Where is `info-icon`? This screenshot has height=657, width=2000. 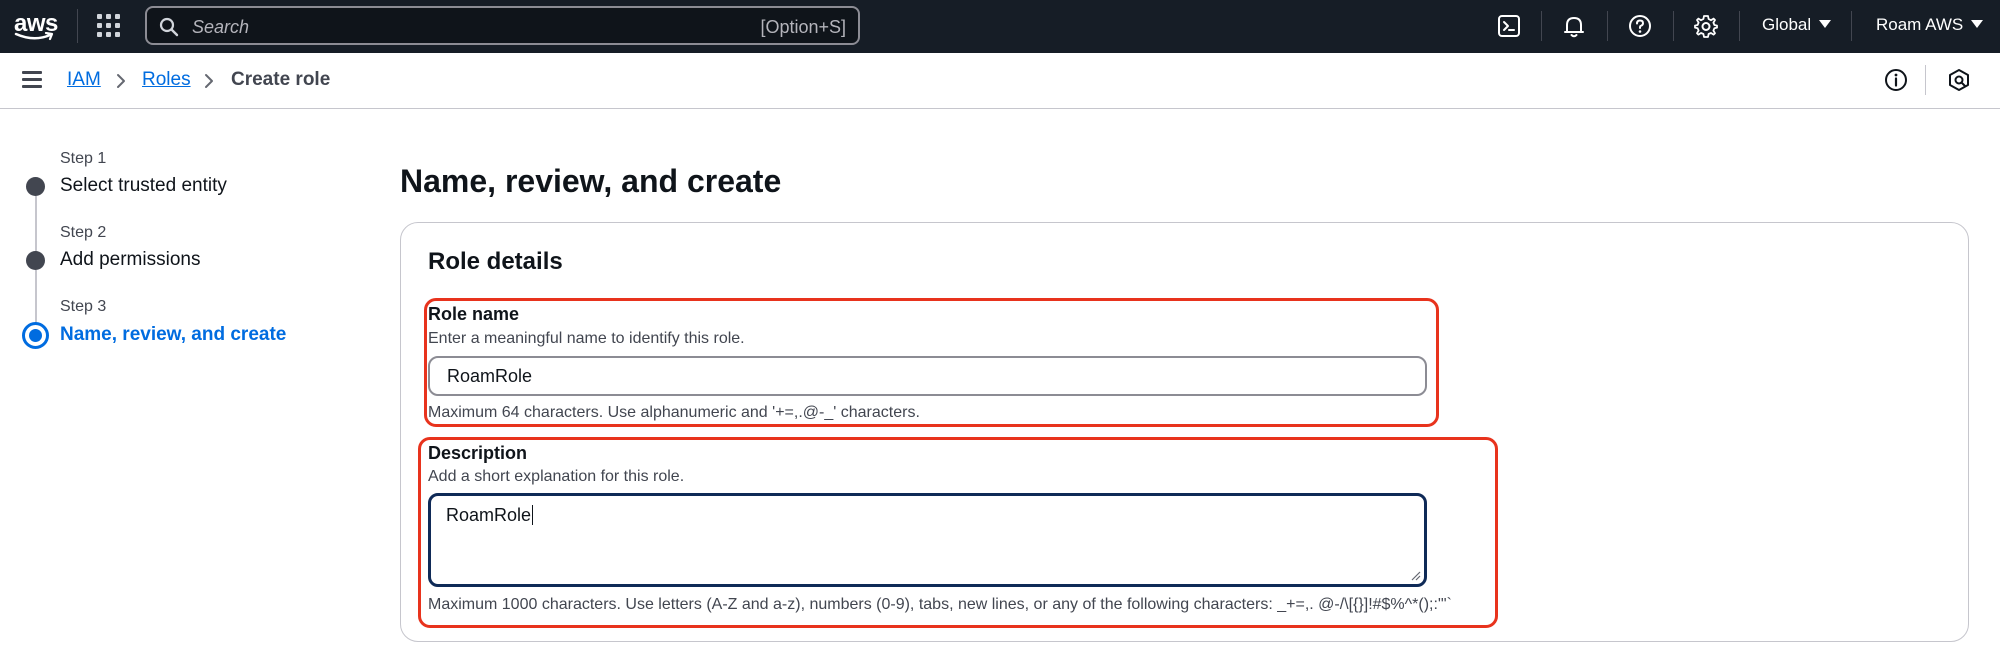 info-icon is located at coordinates (1896, 80).